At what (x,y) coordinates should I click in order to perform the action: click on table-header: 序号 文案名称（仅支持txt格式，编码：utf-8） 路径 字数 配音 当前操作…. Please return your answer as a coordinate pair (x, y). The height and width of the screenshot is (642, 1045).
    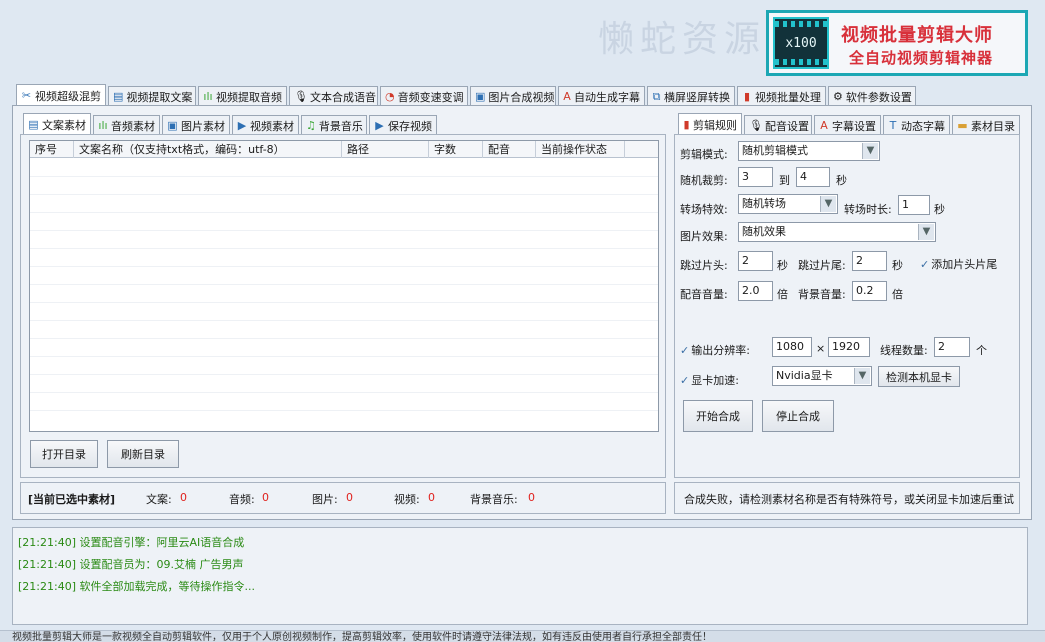
    Looking at the image, I should click on (344, 149).